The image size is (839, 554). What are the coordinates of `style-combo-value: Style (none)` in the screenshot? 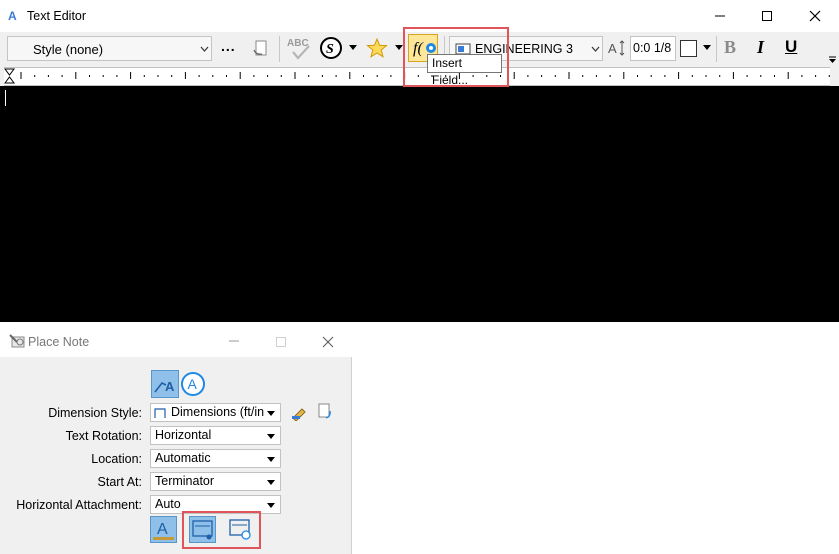 It's located at (68, 49).